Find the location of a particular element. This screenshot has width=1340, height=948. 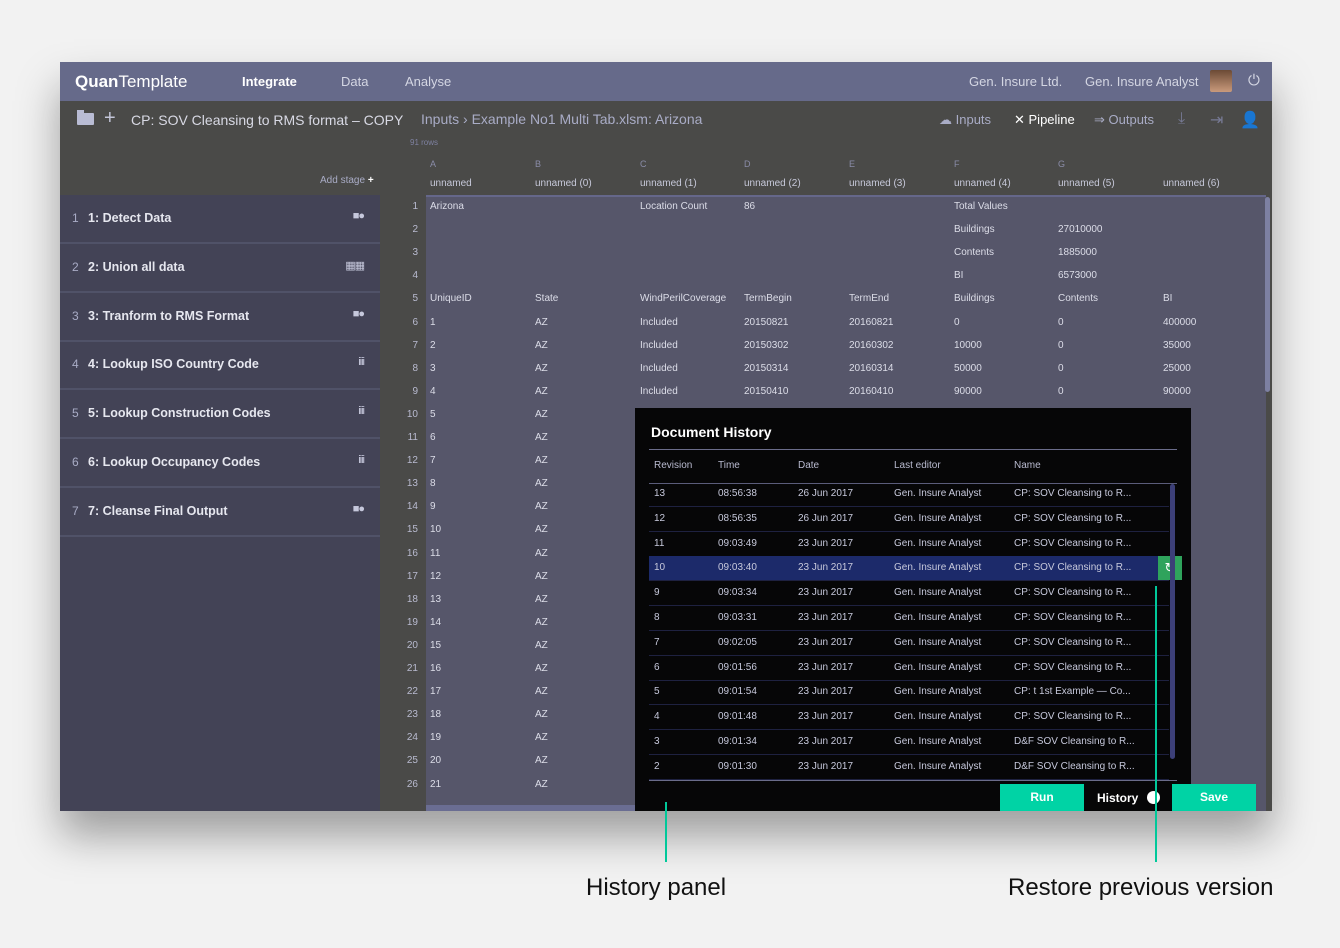

grid-cell: Contents is located at coordinates (974, 252).